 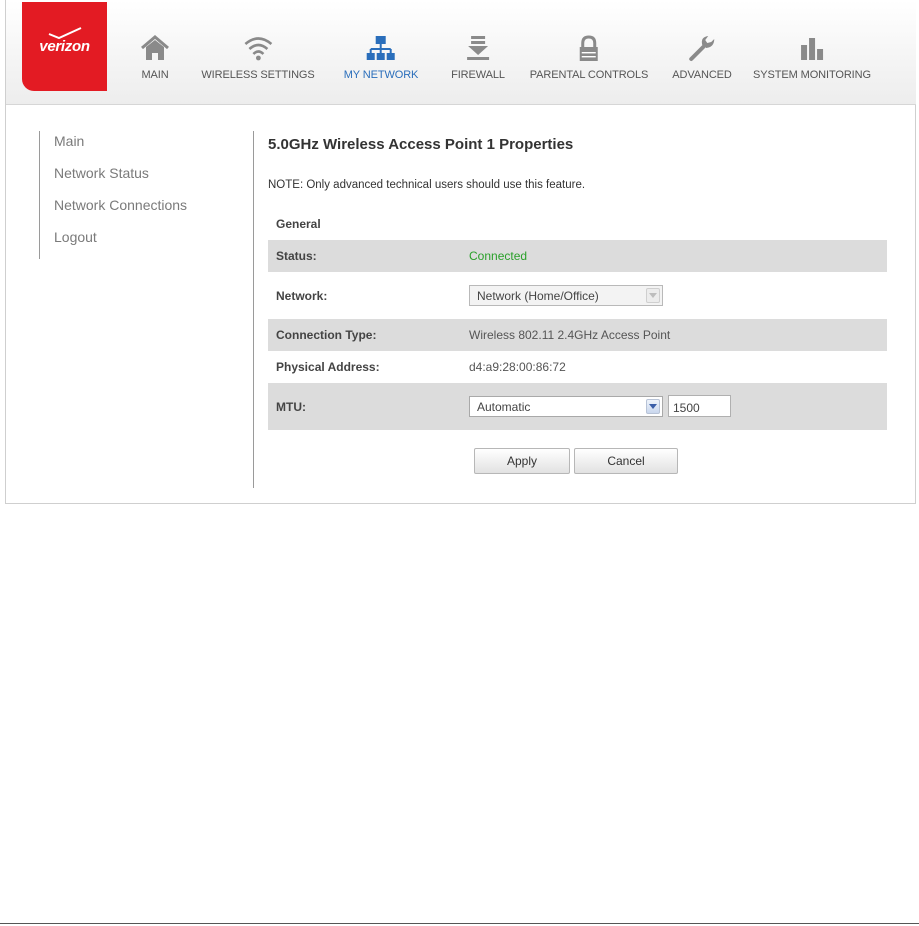 What do you see at coordinates (702, 75) in the screenshot?
I see `nav-label: ADVANCED` at bounding box center [702, 75].